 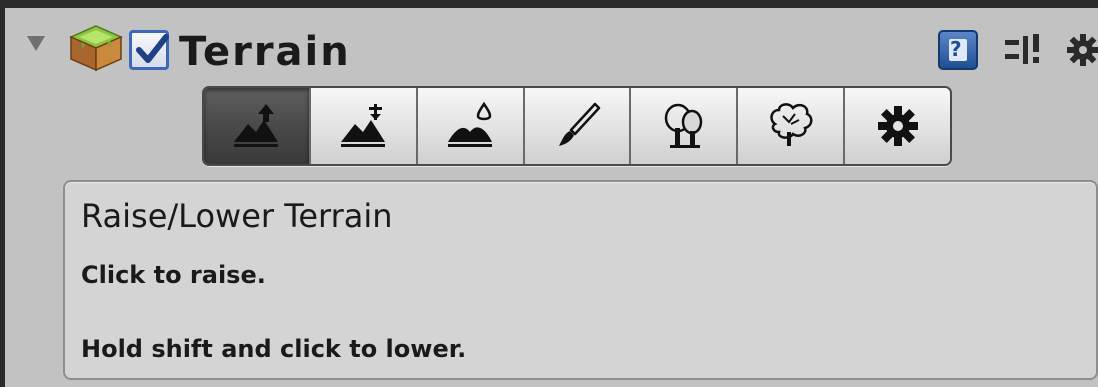 What do you see at coordinates (265, 52) in the screenshot?
I see `component-title: Terrain` at bounding box center [265, 52].